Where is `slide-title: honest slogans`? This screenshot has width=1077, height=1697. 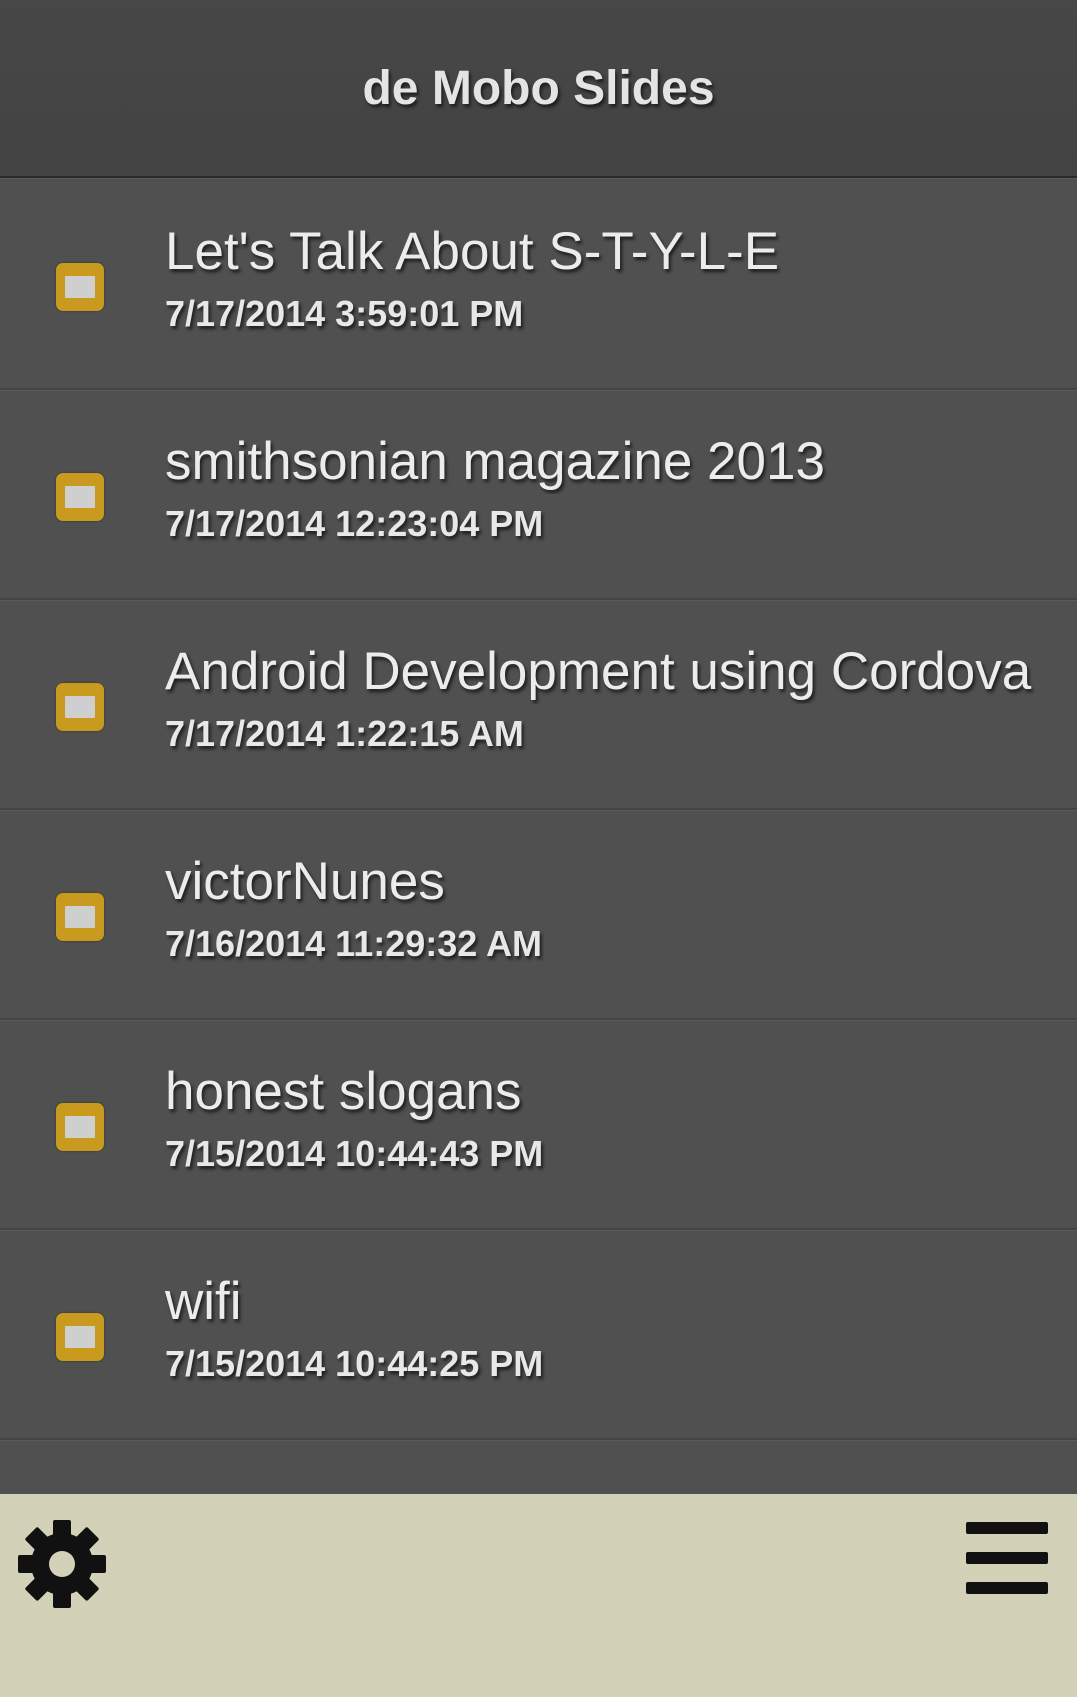
slide-title: honest slogans is located at coordinates (343, 1091).